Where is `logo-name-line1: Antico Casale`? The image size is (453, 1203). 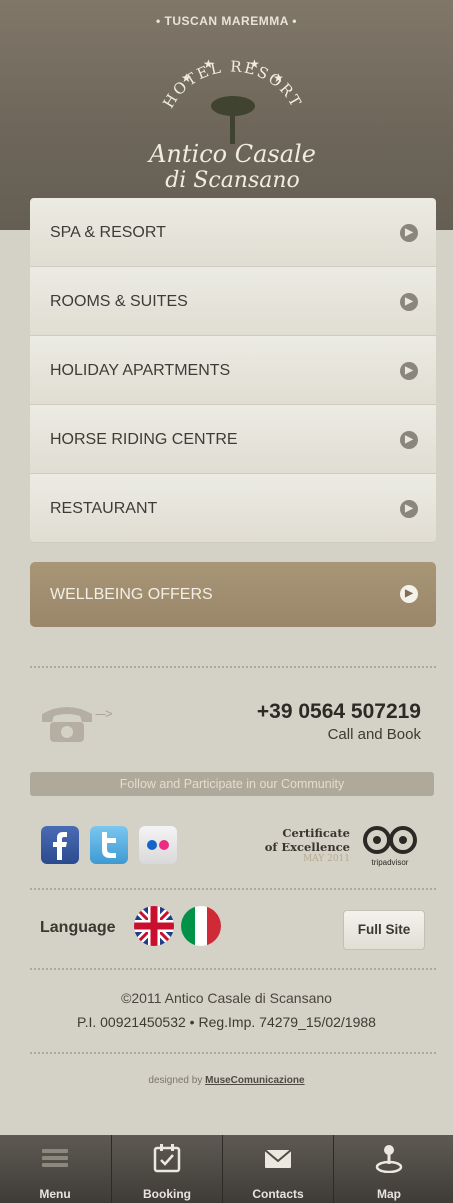
logo-name-line1: Antico Casale is located at coordinates (232, 154).